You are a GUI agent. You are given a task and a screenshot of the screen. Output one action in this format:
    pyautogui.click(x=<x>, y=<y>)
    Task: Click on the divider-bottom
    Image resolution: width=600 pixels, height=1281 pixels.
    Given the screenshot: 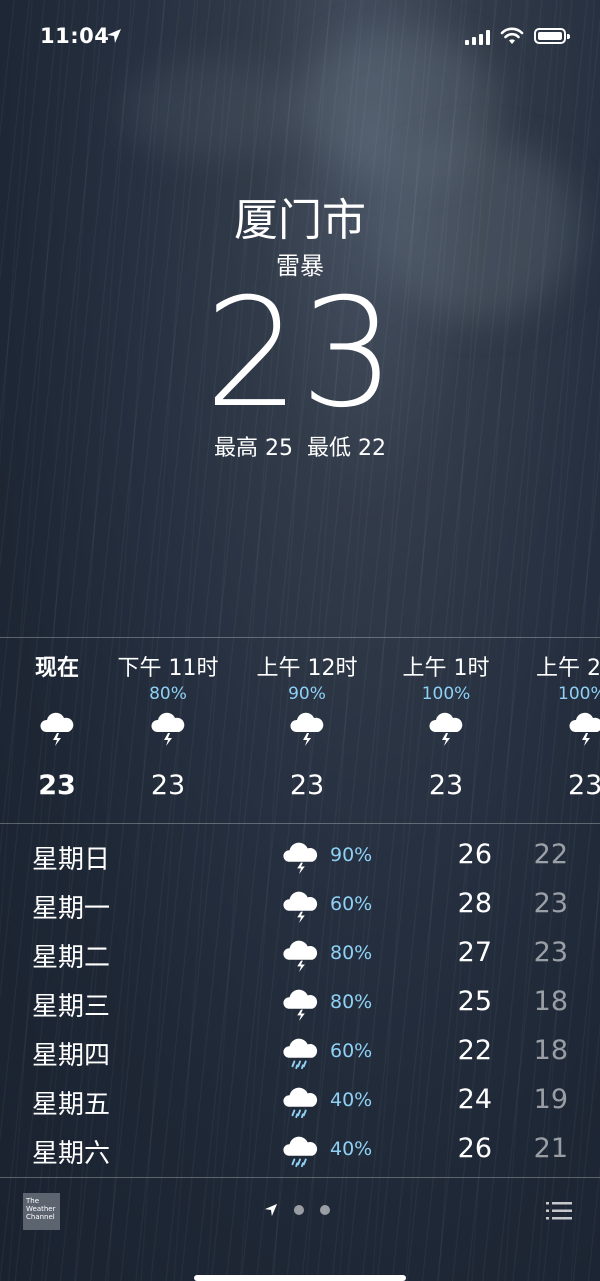 What is the action you would take?
    pyautogui.click(x=300, y=1177)
    